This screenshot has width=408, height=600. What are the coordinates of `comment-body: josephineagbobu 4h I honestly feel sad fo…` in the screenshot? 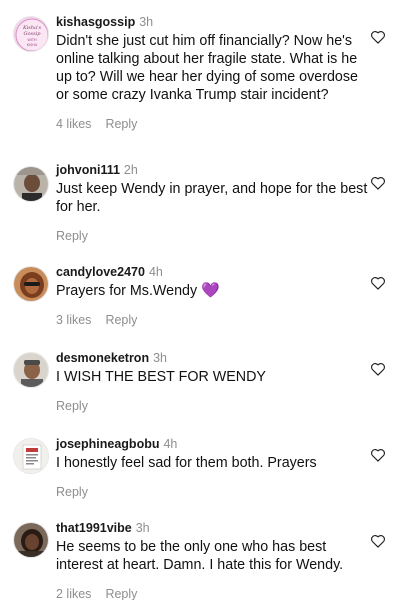 It's located at (212, 468).